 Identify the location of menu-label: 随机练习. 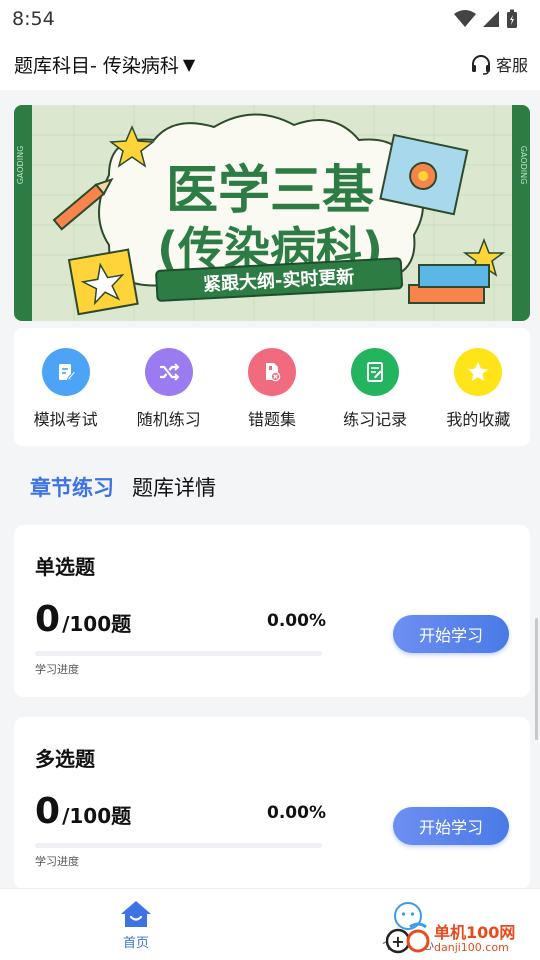
(168, 419).